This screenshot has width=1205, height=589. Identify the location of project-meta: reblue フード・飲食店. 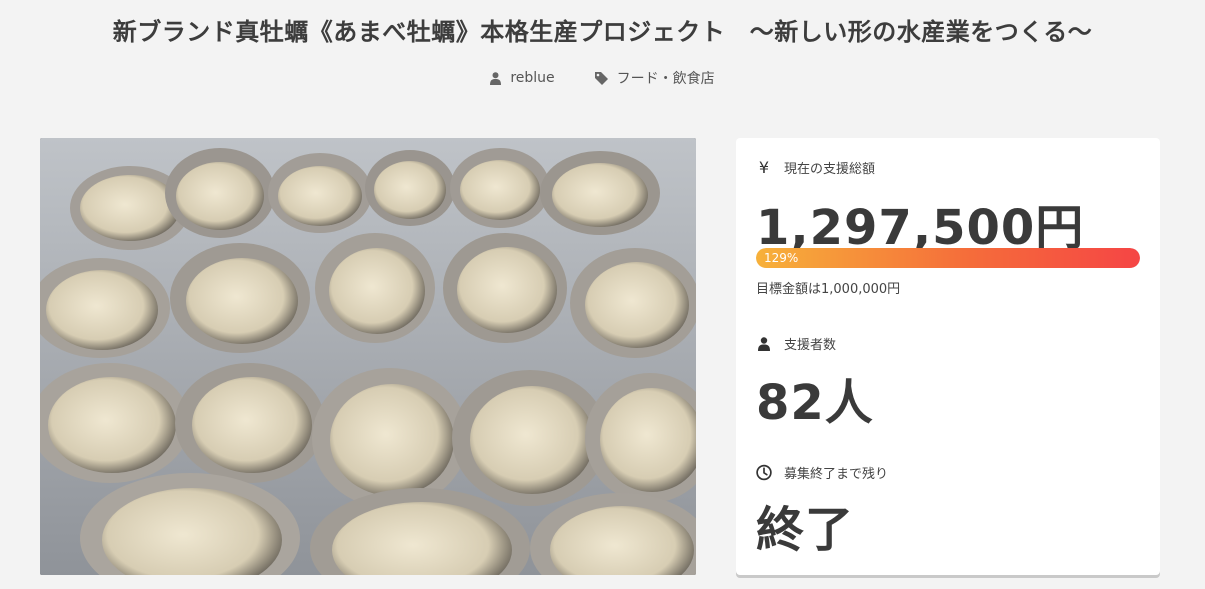
(602, 78).